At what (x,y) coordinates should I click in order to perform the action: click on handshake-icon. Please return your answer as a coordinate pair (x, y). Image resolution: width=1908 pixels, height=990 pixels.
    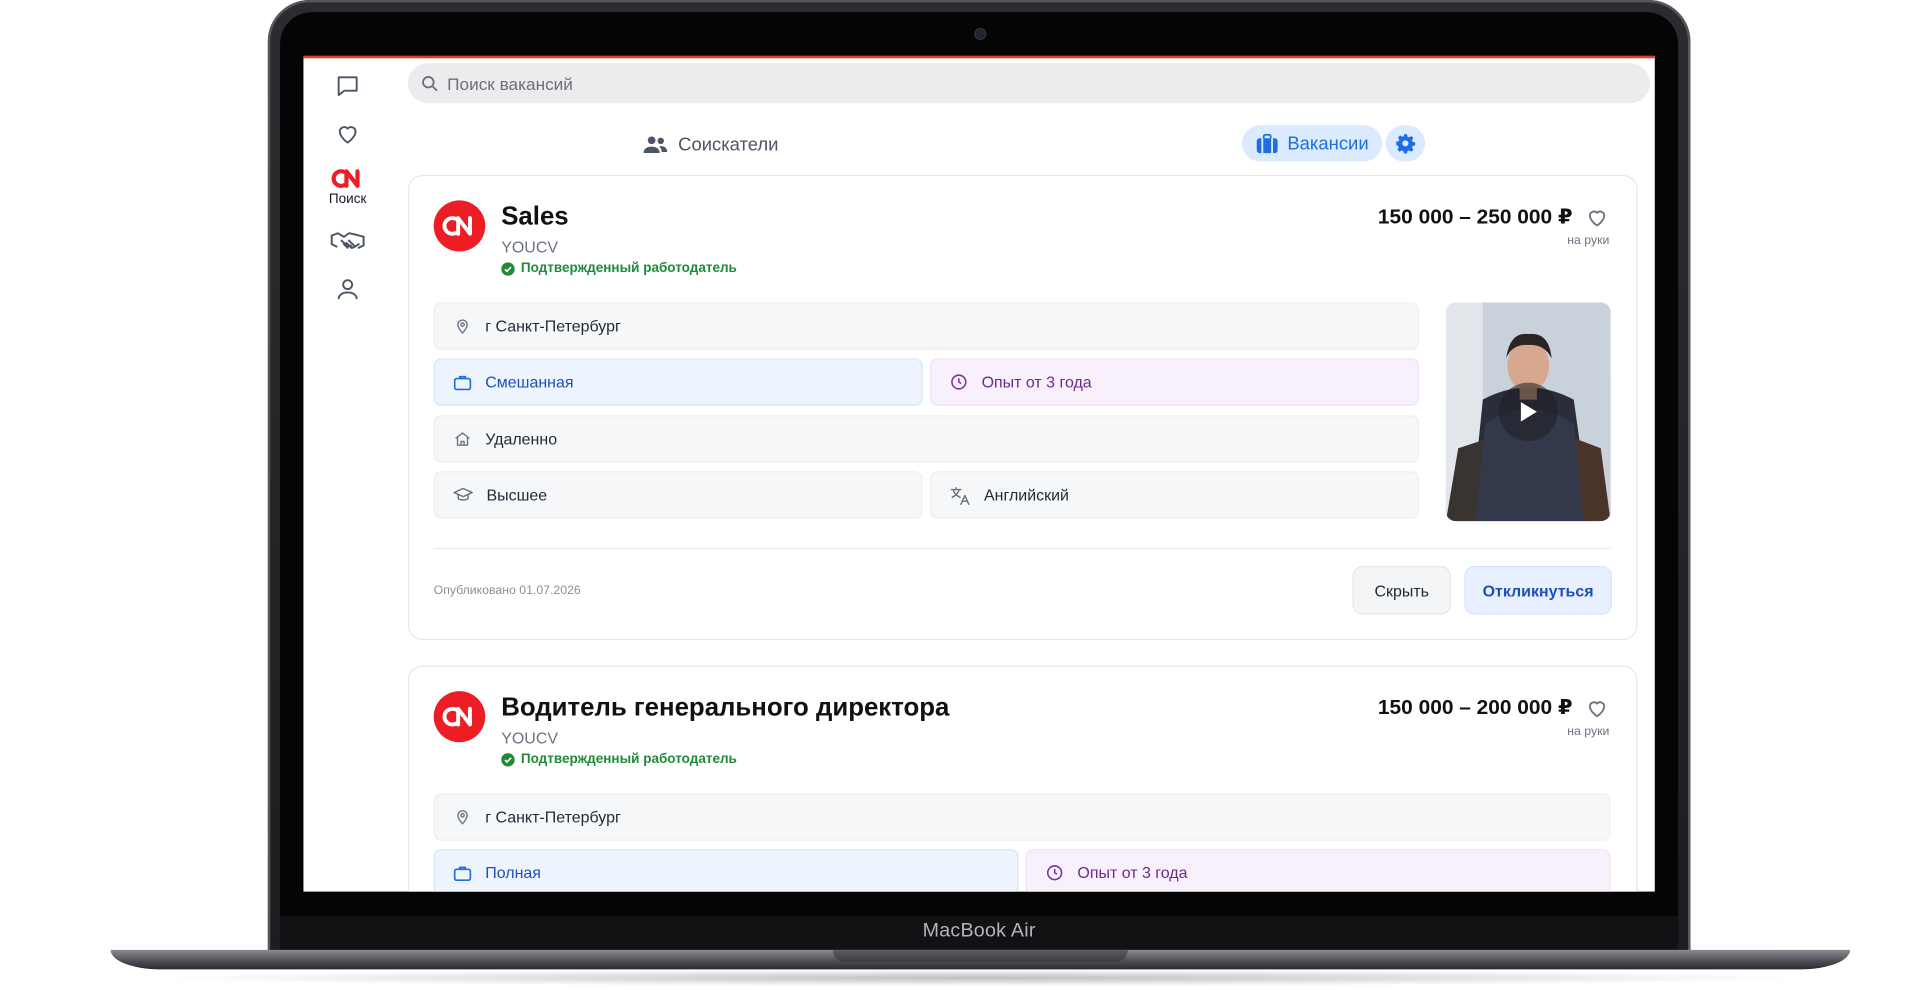
    Looking at the image, I should click on (347, 240).